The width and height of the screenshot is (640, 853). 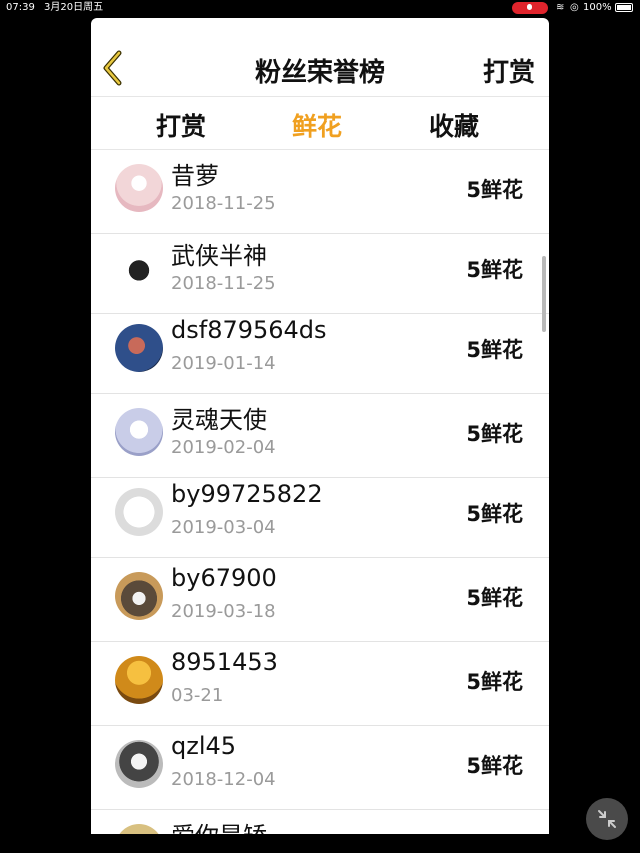 What do you see at coordinates (320, 768) in the screenshot?
I see `list-item: qzl45 2018-12-04 5鲜花` at bounding box center [320, 768].